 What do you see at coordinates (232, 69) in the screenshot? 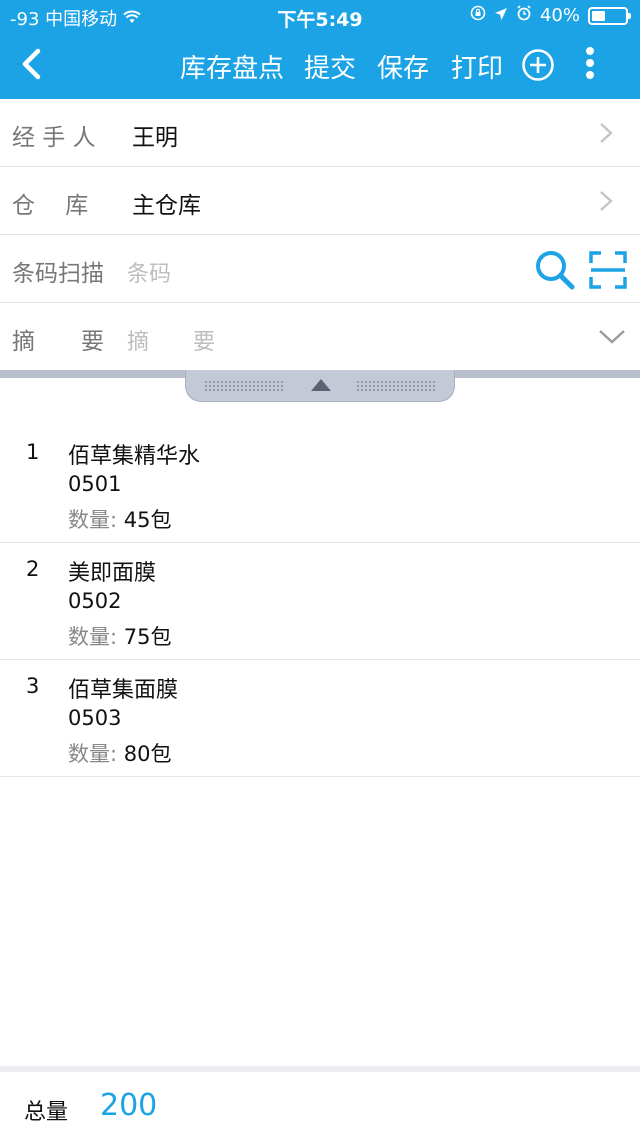
I see `page-title: 库存盘点` at bounding box center [232, 69].